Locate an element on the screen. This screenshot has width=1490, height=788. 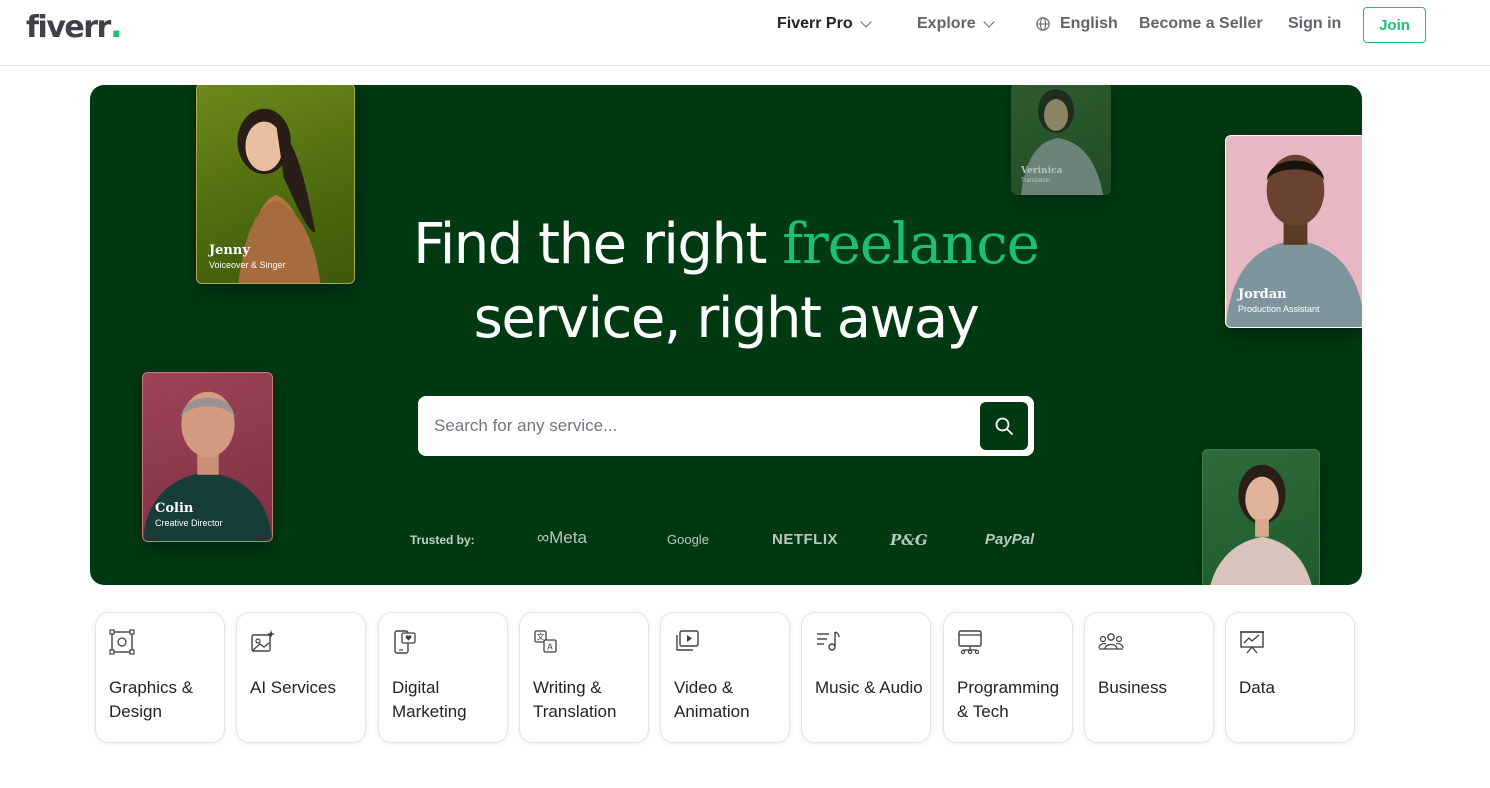
profile-card-freelancer is located at coordinates (1261, 517).